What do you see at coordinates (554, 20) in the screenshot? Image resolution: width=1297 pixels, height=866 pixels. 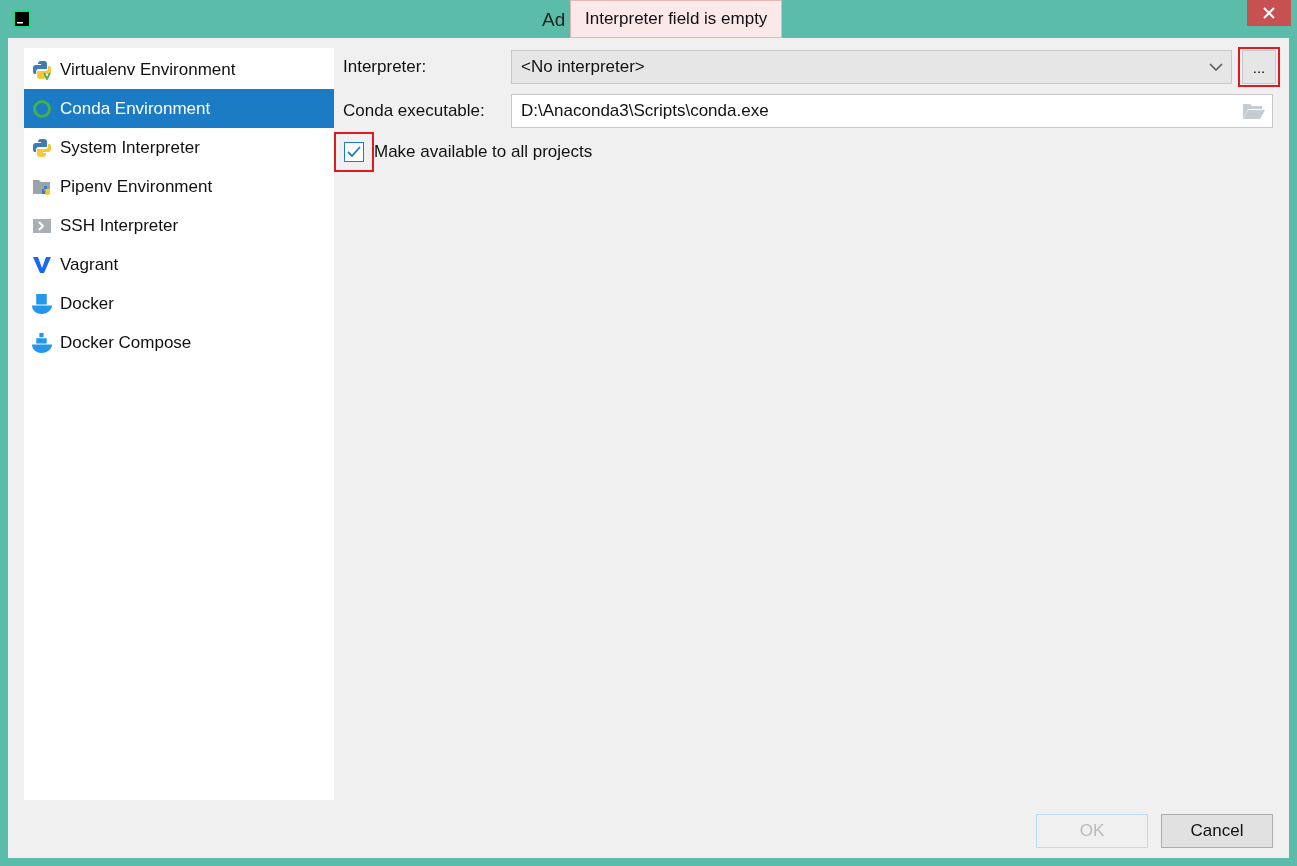 I see `window-title: Ad` at bounding box center [554, 20].